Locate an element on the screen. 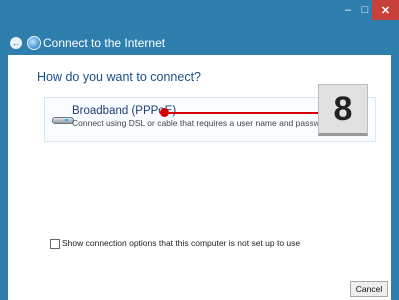  minimize-button: – is located at coordinates (348, 10).